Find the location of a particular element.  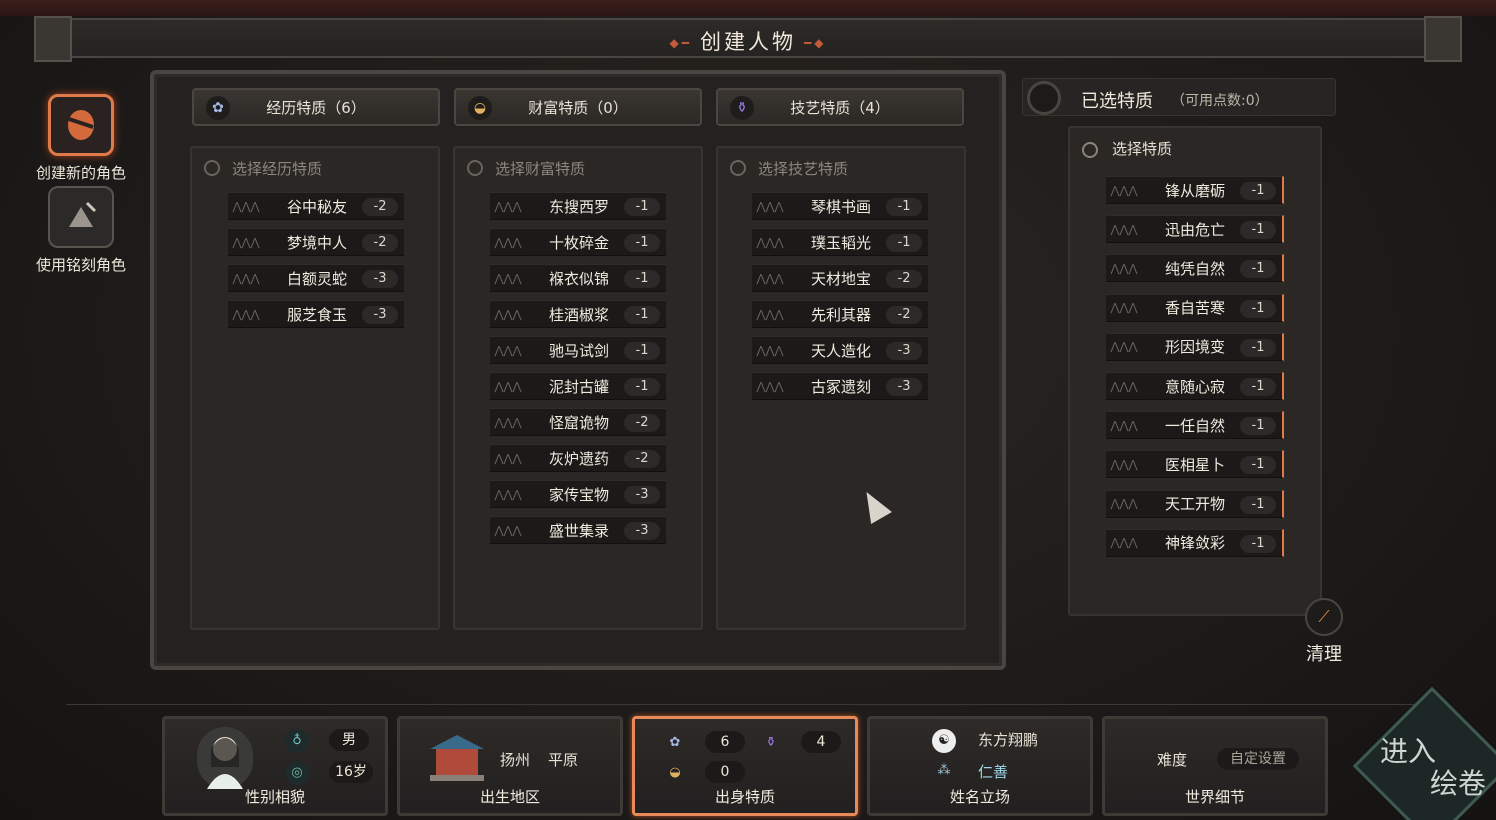

column-heading: 选择经历特质 is located at coordinates (277, 169).